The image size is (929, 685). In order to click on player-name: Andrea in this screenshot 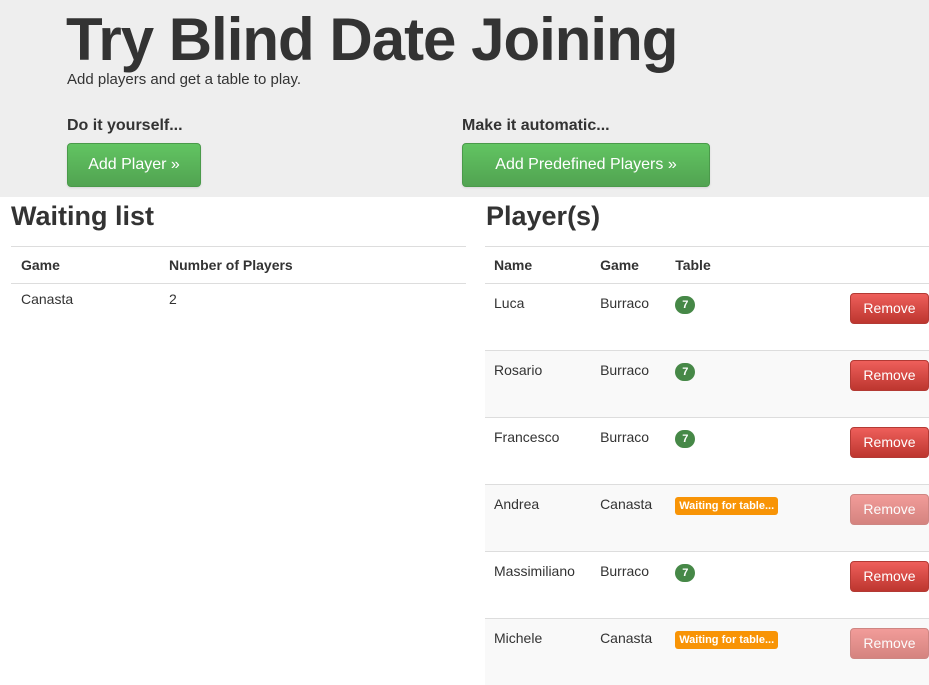, I will do `click(542, 498)`.